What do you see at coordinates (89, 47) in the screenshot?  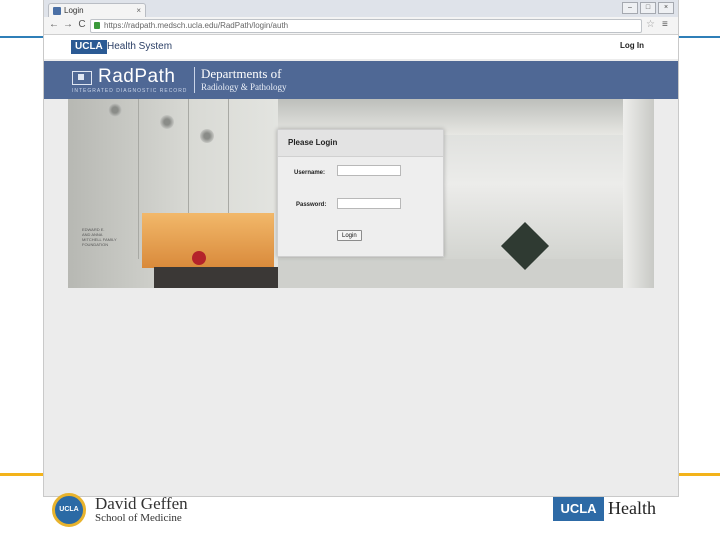 I see `ucla-logo: UCLA` at bounding box center [89, 47].